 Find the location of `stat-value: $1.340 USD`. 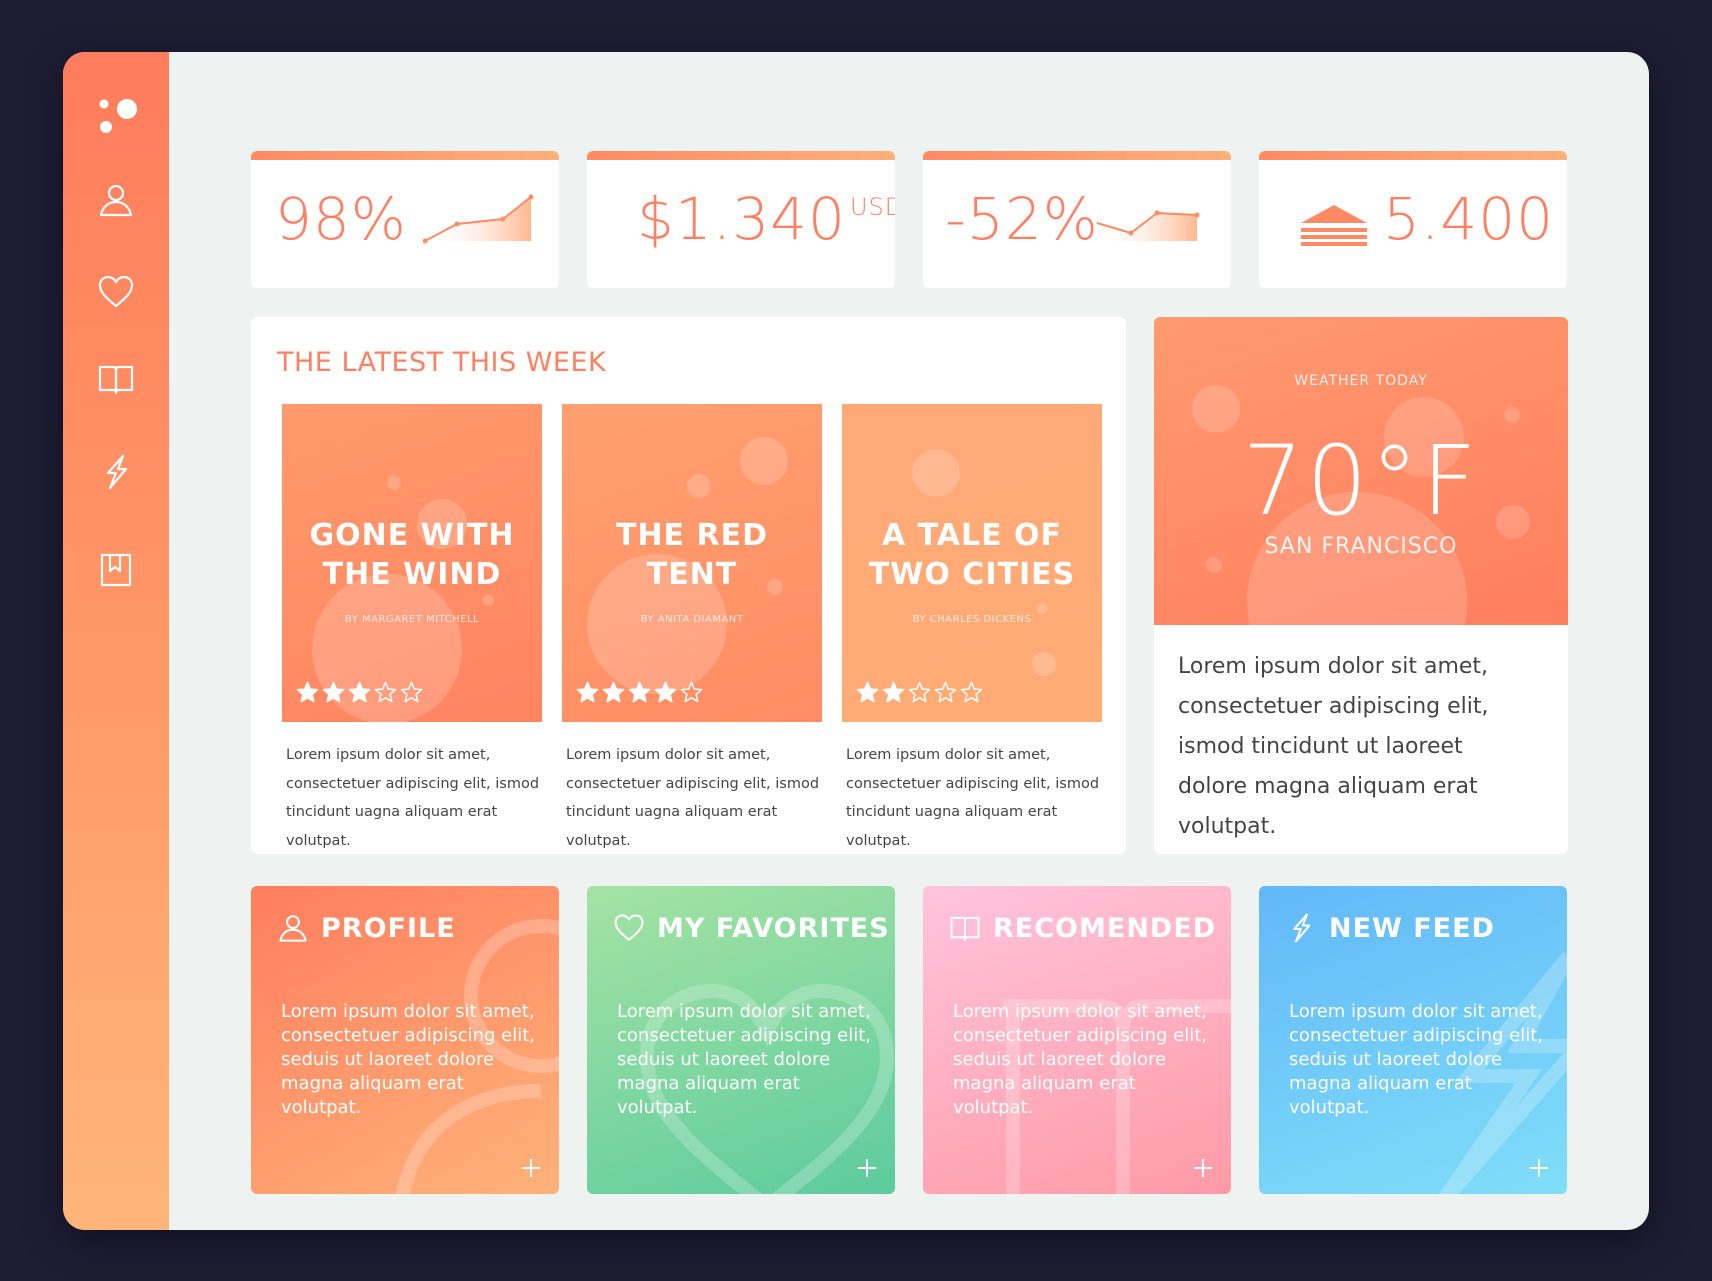

stat-value: $1.340 USD is located at coordinates (766, 219).